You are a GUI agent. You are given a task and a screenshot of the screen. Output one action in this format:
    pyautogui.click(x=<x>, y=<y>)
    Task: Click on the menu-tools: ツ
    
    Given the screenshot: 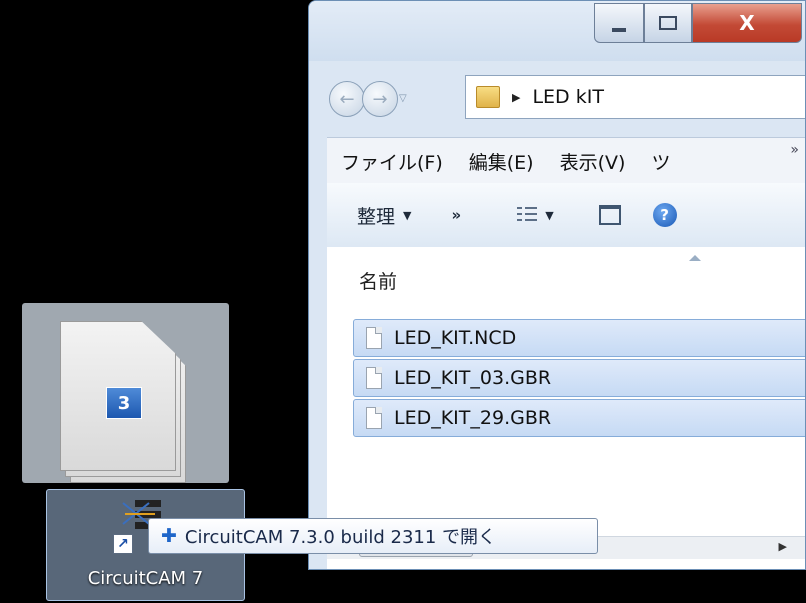 What is the action you would take?
    pyautogui.click(x=659, y=161)
    